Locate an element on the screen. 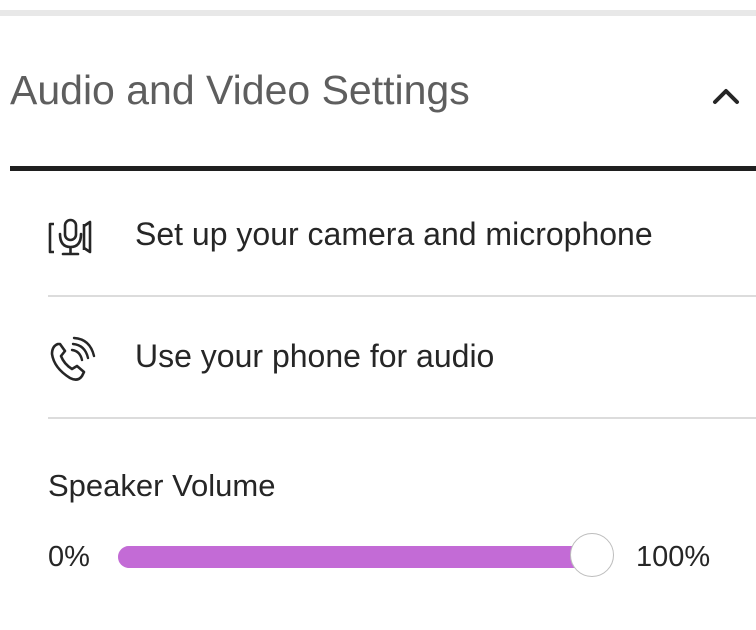 The height and width of the screenshot is (630, 756). speaker-volume-slider is located at coordinates (368, 557).